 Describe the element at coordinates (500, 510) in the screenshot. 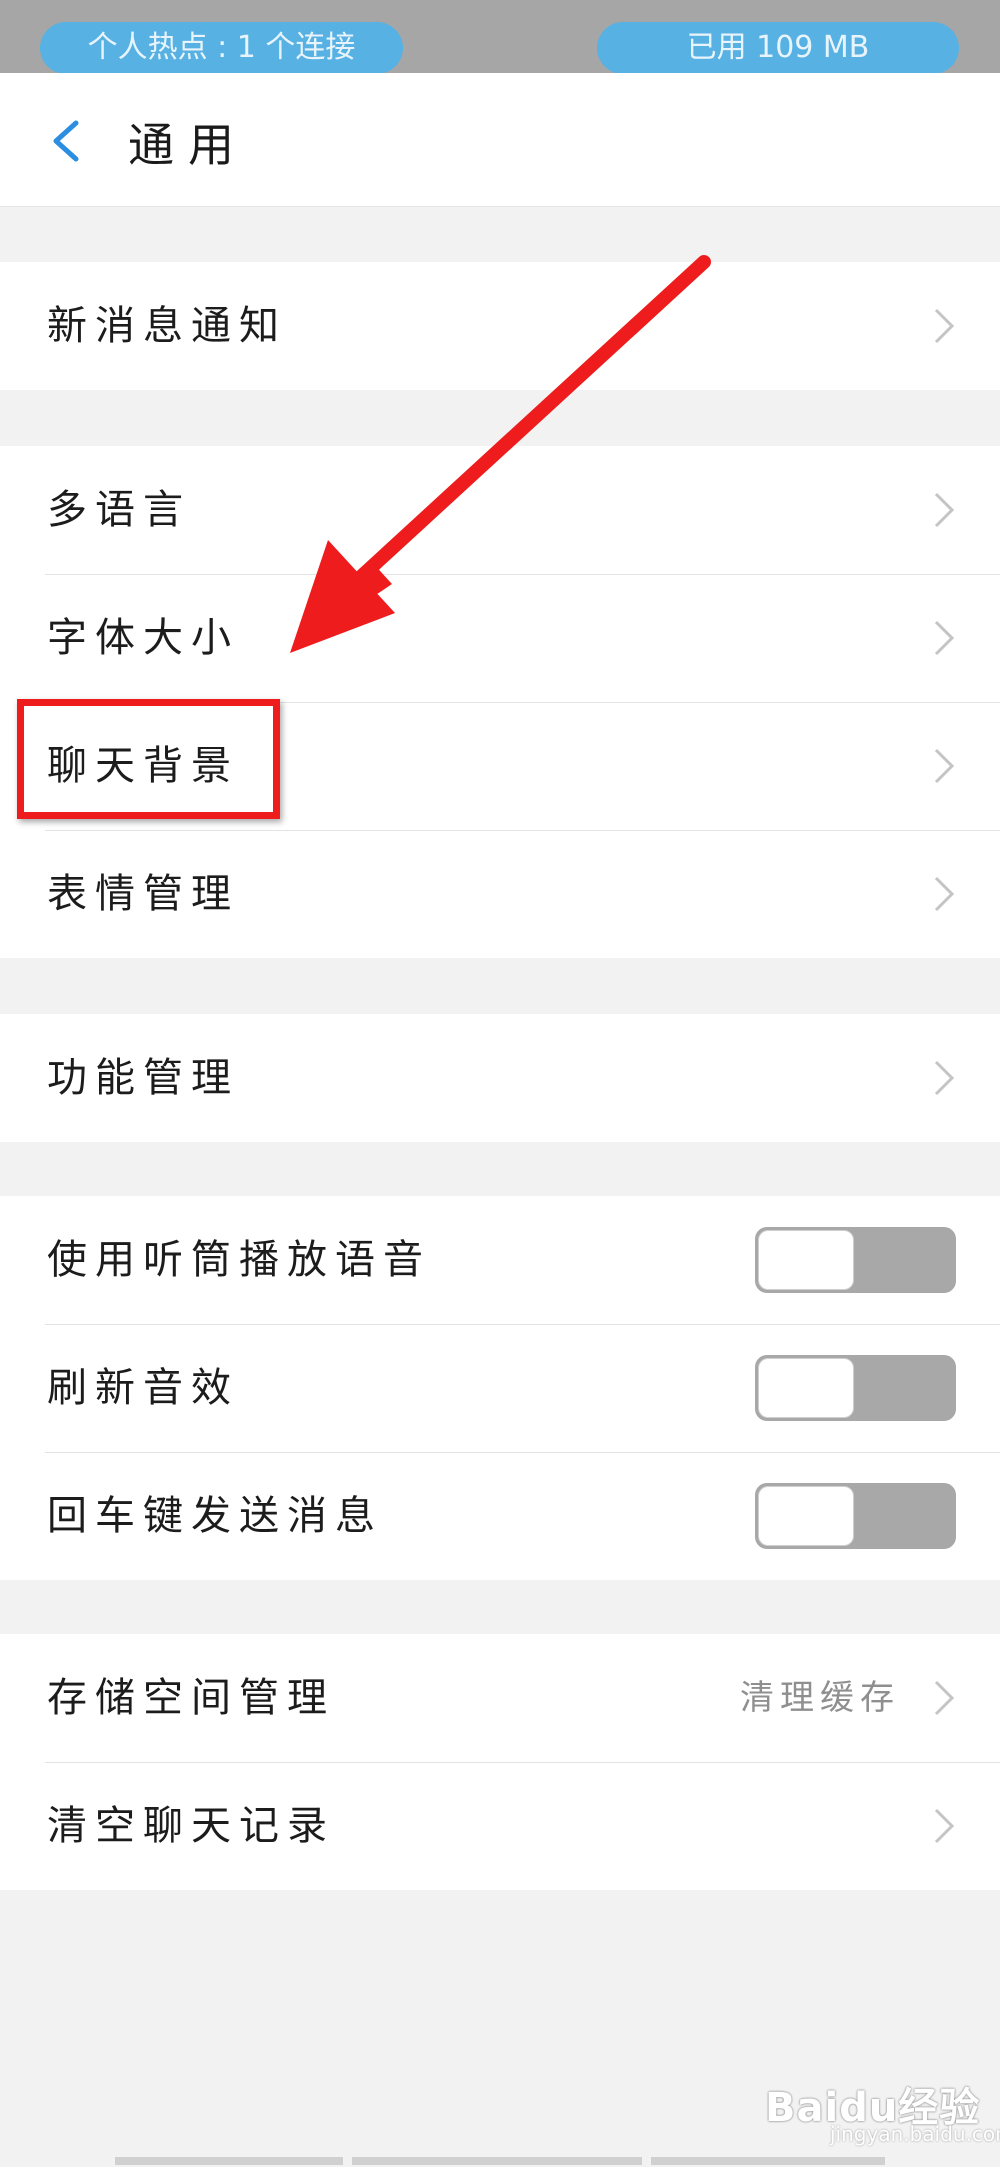

I see `row-language: 多语言` at that location.